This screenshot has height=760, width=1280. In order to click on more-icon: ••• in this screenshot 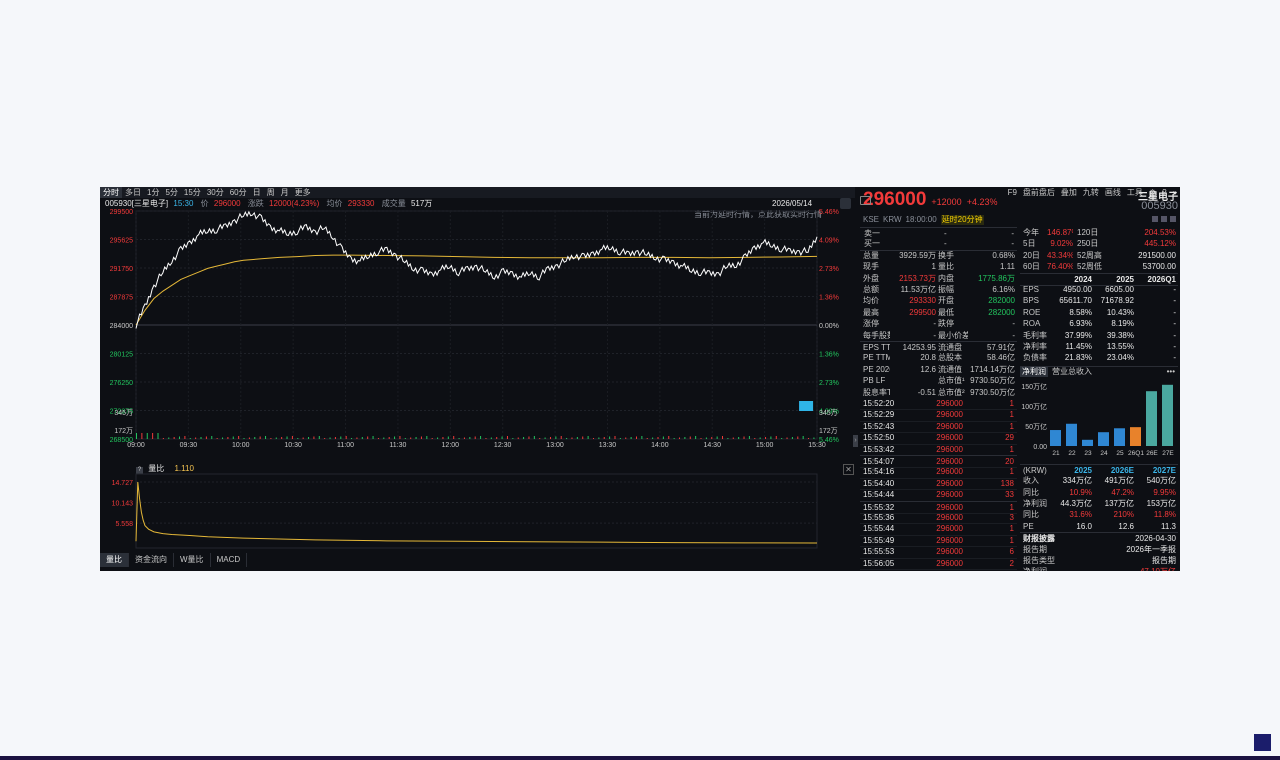, I will do `click(1172, 372)`.